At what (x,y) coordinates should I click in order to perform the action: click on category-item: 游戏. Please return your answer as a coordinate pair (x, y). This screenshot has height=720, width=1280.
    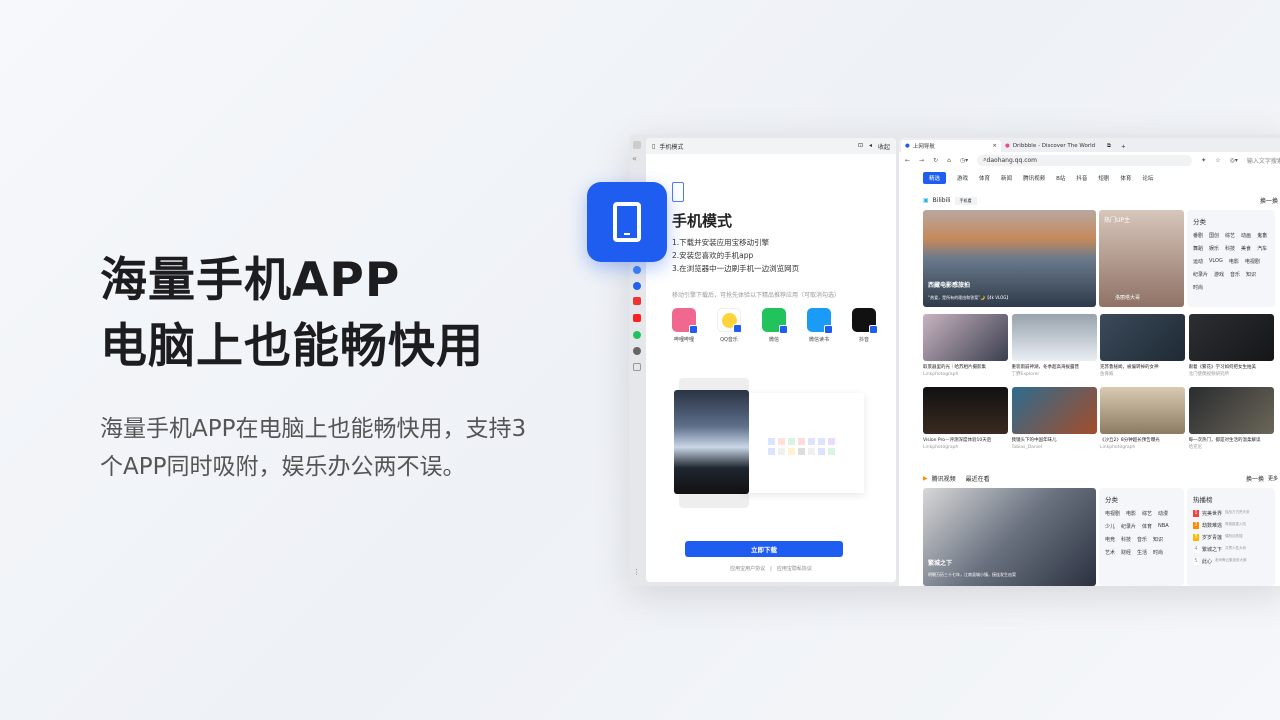
    Looking at the image, I should click on (1219, 274).